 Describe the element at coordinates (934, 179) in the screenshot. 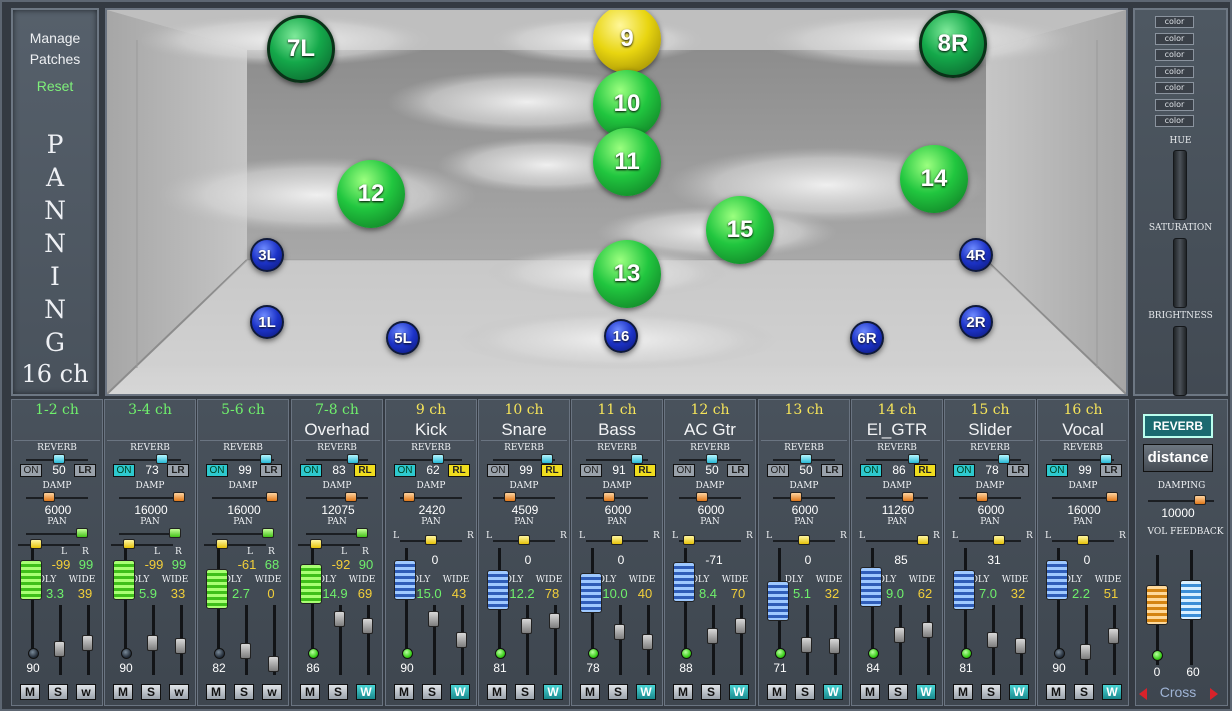

I see `channel-ball-14: 14` at that location.